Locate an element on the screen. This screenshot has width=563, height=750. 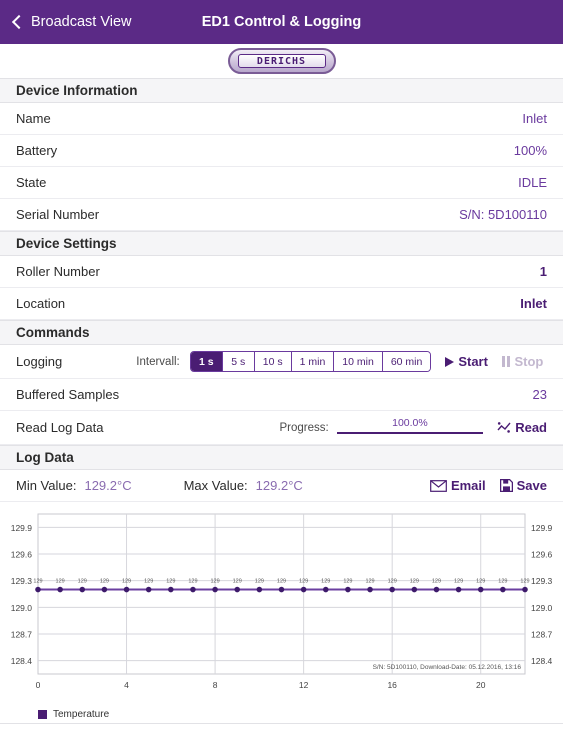
row-read-log-data: Read Log Data Progress: 100.0% Read is located at coordinates (281, 428).